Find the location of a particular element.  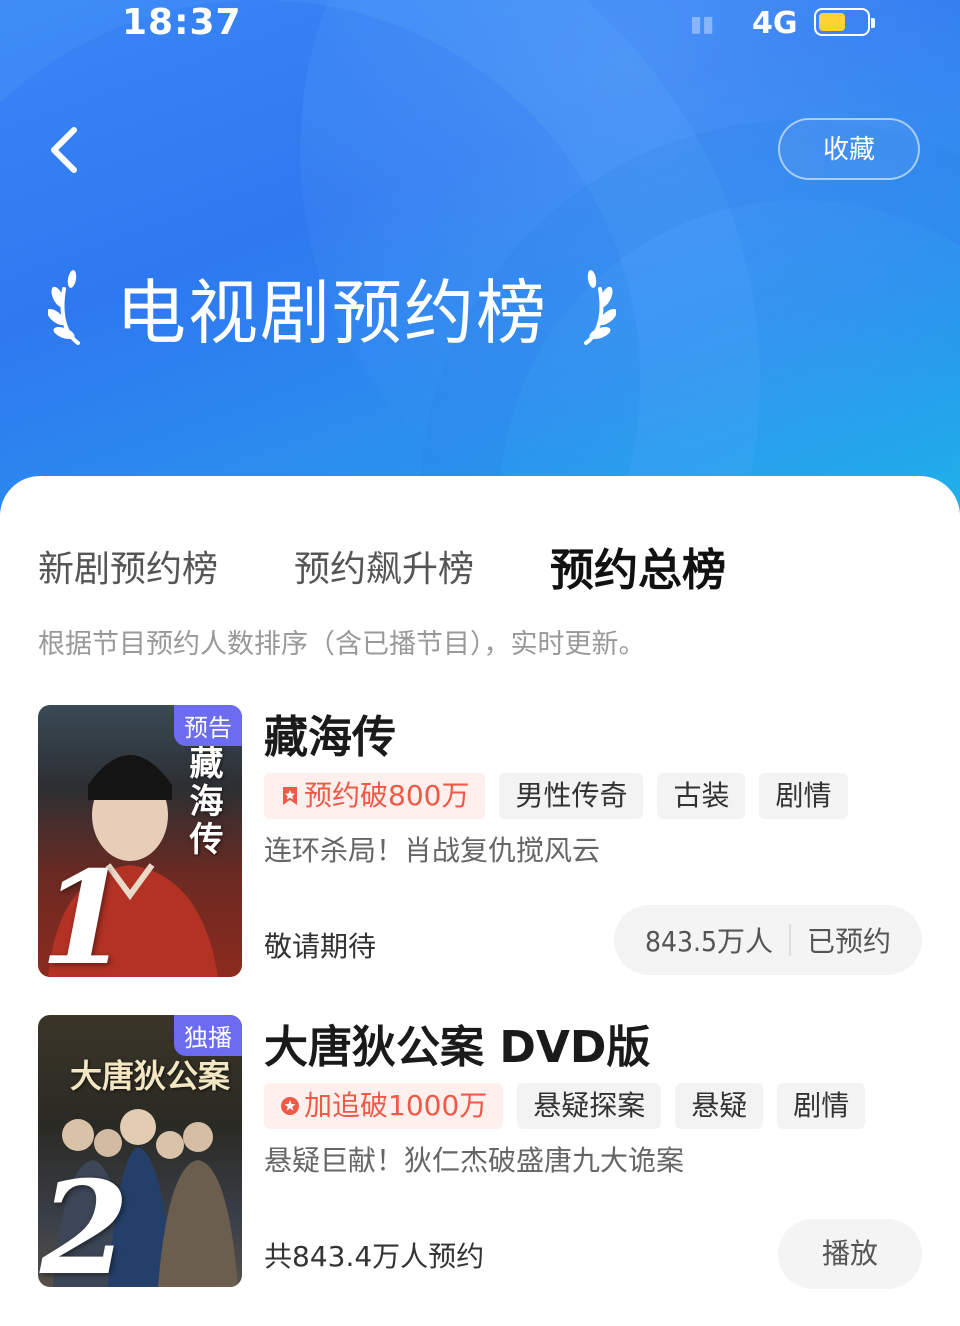

flame-circle-icon is located at coordinates (290, 1106).